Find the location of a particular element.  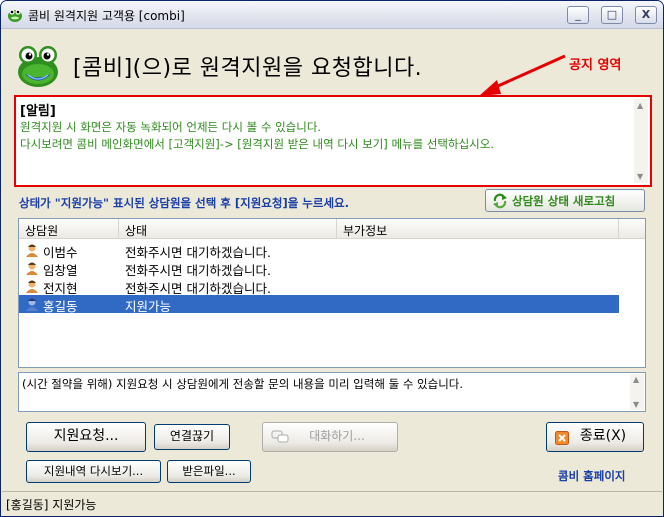

agent-status: 지원가능 is located at coordinates (148, 306).